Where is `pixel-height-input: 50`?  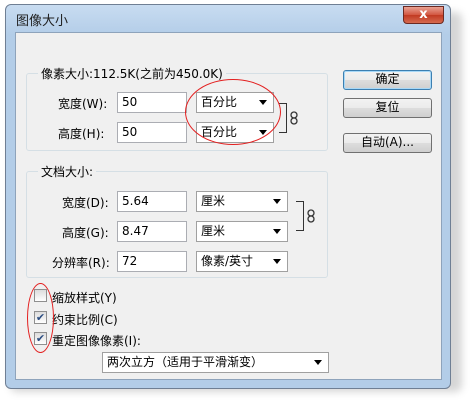 pixel-height-input: 50 is located at coordinates (152, 132).